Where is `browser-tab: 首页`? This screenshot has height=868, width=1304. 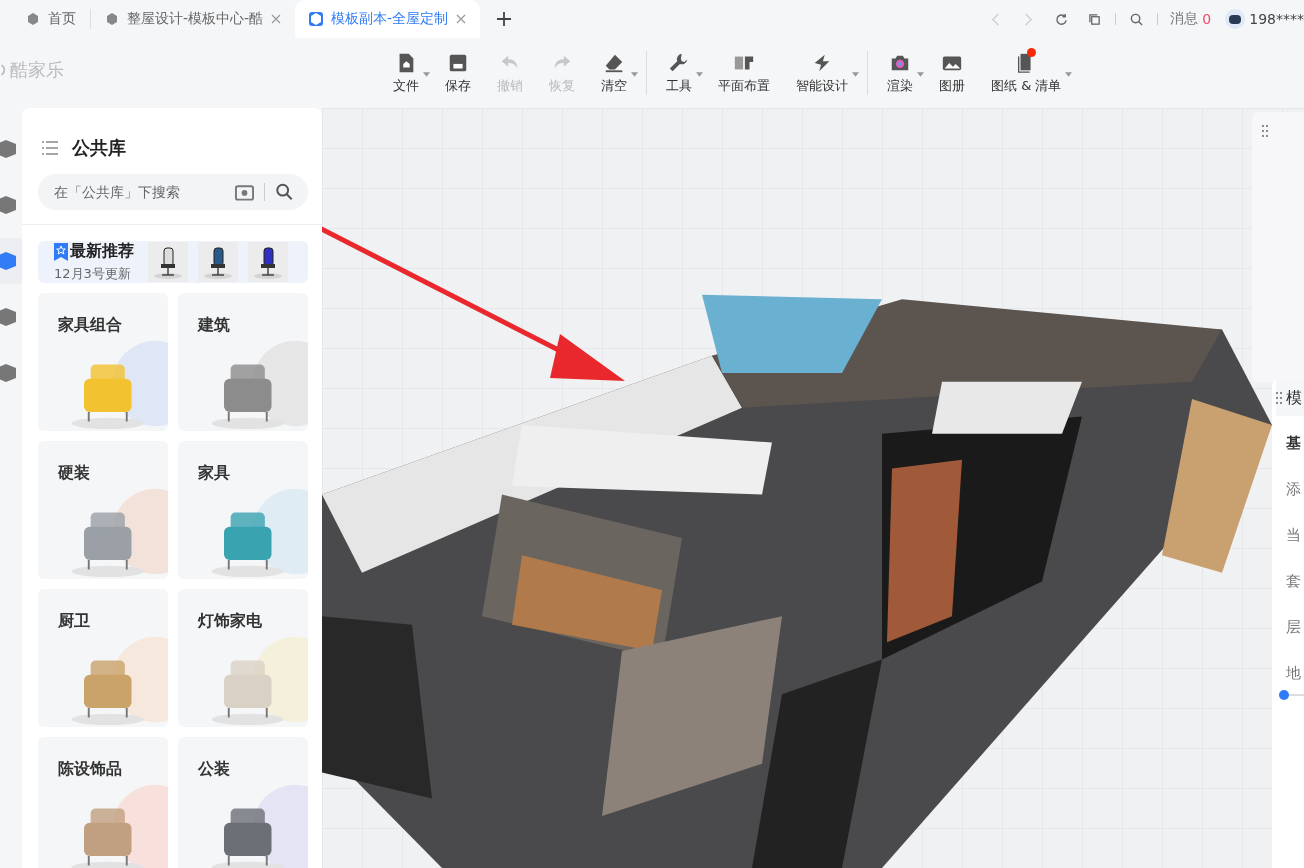
browser-tab: 首页 is located at coordinates (51, 19).